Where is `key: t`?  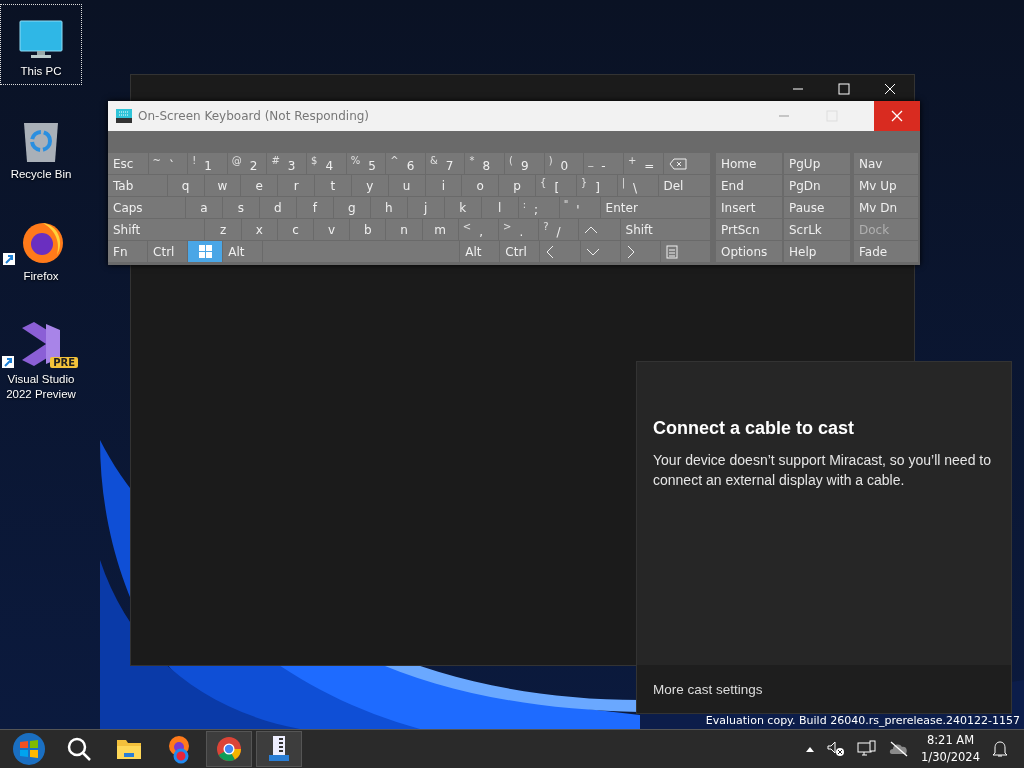
key: t is located at coordinates (333, 185).